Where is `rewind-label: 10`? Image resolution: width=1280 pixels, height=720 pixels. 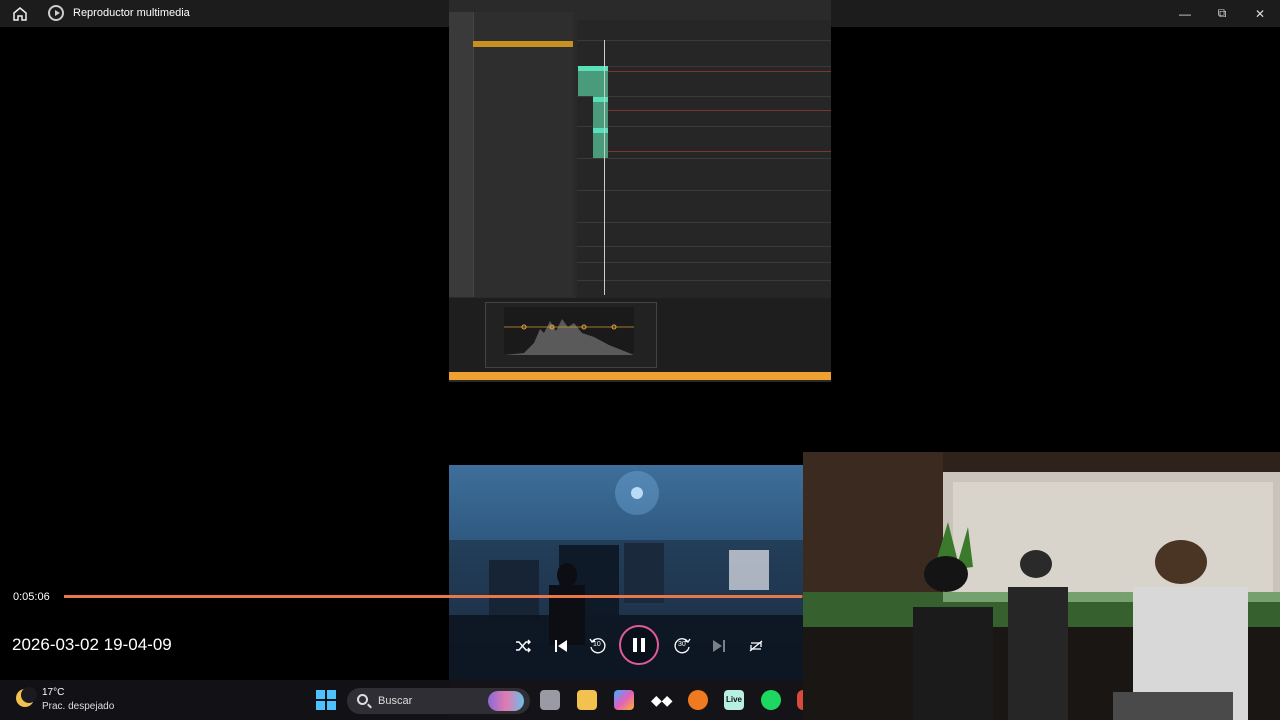
rewind-label: 10 is located at coordinates (597, 644).